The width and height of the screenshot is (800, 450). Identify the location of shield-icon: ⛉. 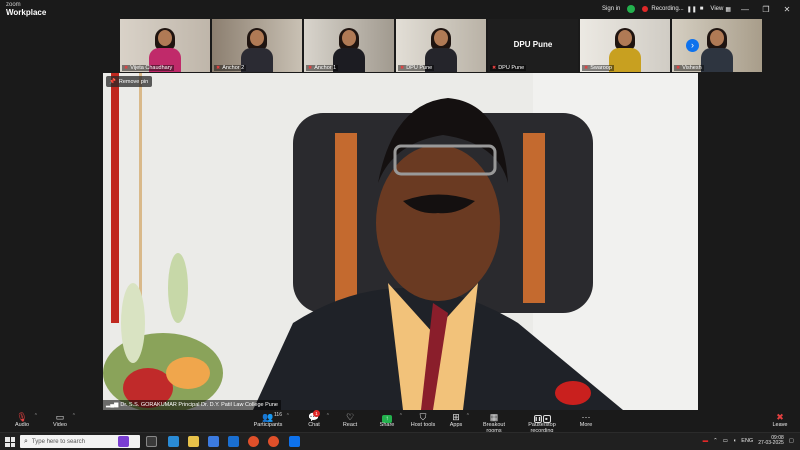
(423, 417).